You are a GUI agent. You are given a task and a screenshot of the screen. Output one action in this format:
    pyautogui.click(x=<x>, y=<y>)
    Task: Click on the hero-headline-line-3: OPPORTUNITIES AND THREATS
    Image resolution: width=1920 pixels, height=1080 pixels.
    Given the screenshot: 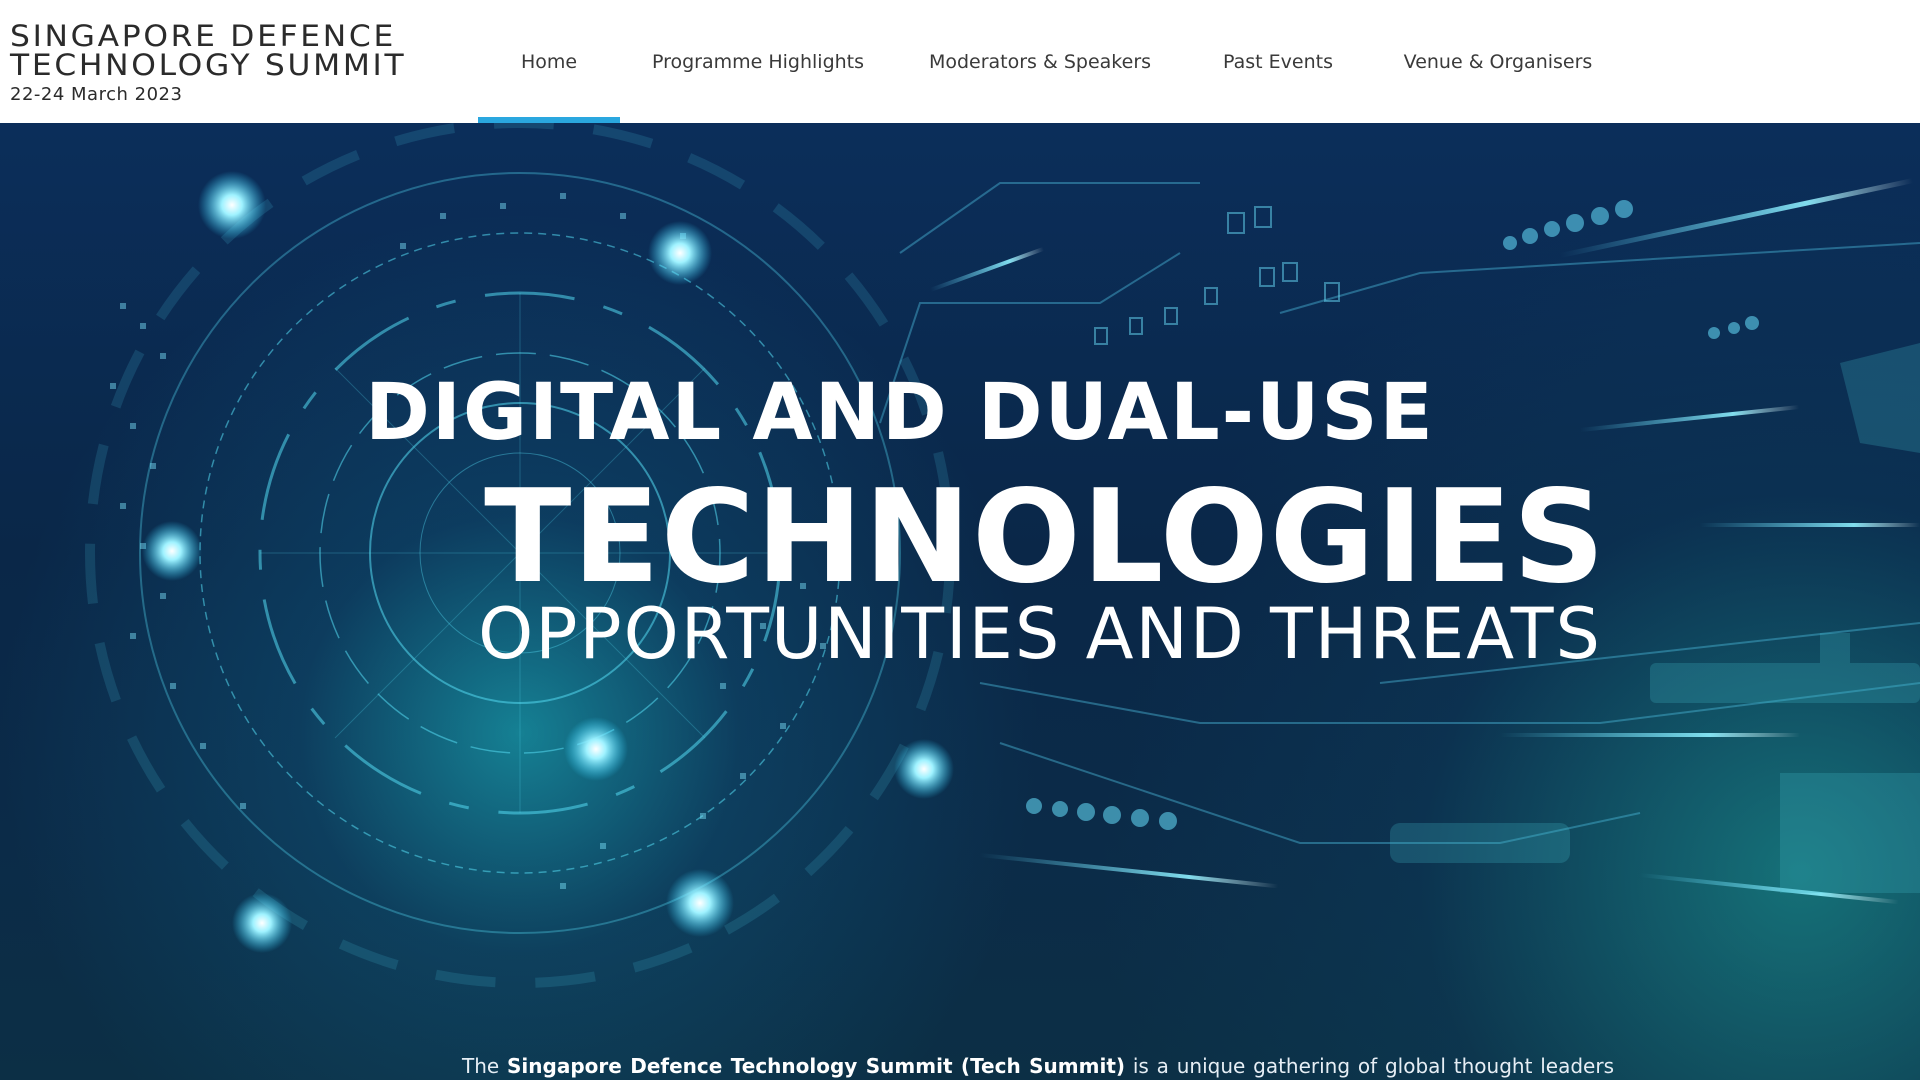 What is the action you would take?
    pyautogui.click(x=1040, y=634)
    